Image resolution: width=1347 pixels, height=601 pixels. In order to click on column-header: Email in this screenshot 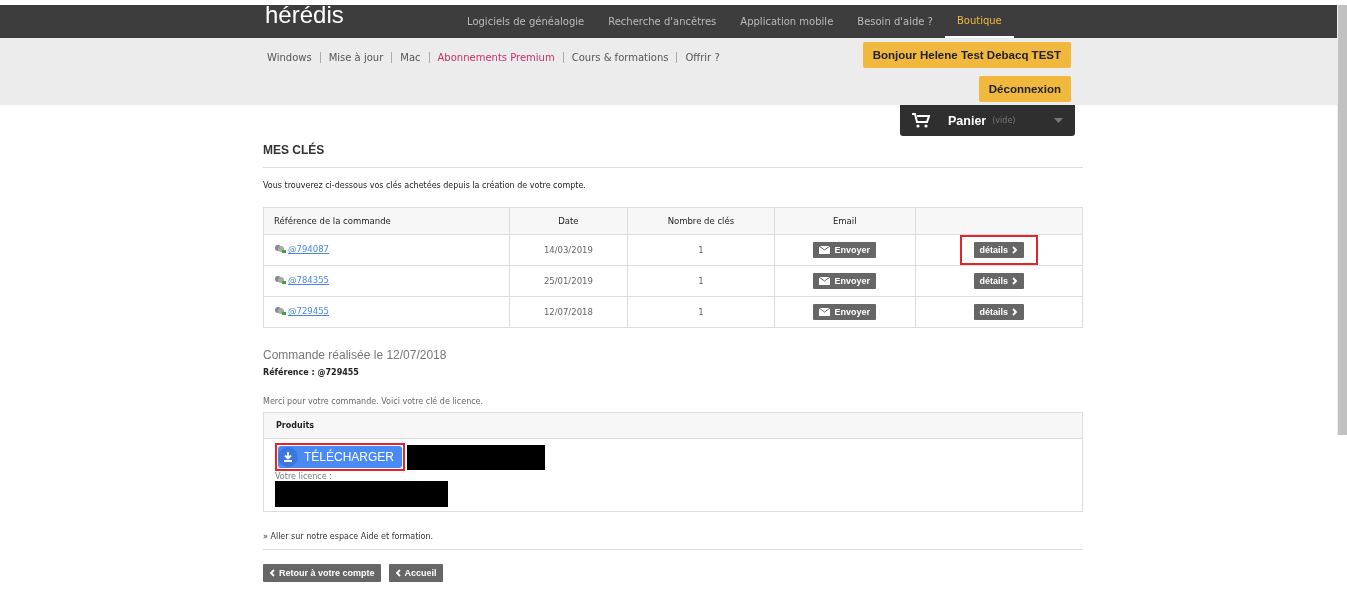, I will do `click(845, 221)`.